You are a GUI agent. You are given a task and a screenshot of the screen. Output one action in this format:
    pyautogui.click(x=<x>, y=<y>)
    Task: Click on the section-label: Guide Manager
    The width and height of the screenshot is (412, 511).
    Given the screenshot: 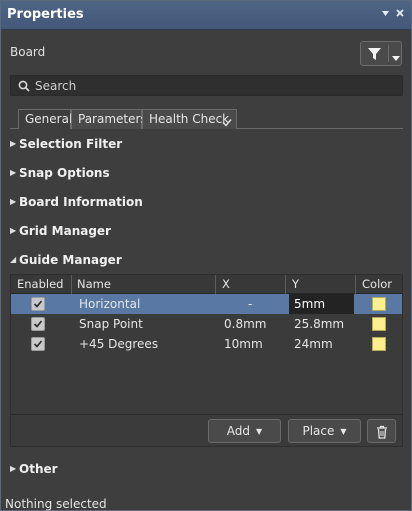 What is the action you would take?
    pyautogui.click(x=70, y=260)
    